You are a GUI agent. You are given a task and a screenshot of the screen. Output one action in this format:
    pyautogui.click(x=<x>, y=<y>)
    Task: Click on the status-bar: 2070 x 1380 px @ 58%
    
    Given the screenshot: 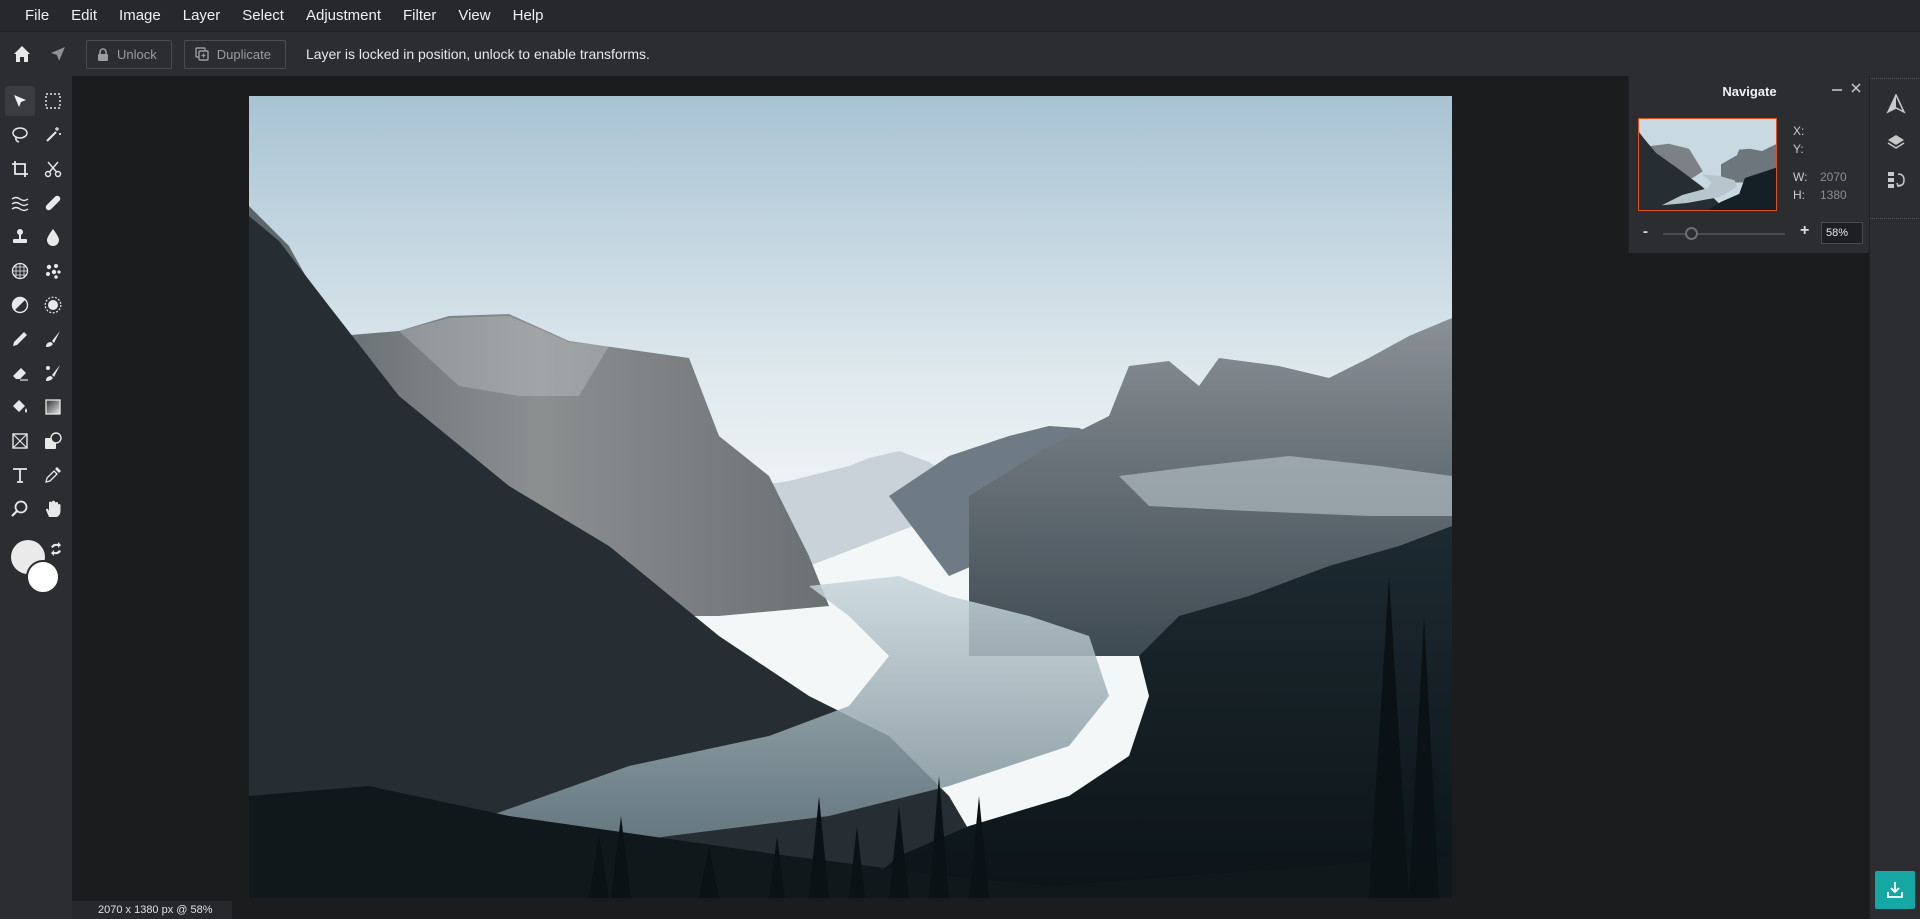 What is the action you would take?
    pyautogui.click(x=152, y=910)
    